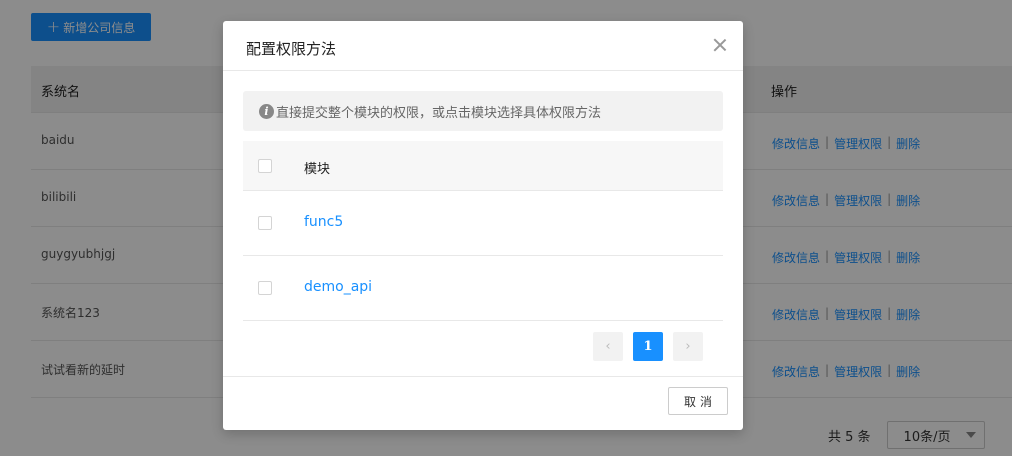 Image resolution: width=1012 pixels, height=456 pixels. What do you see at coordinates (720, 45) in the screenshot?
I see `close-icon` at bounding box center [720, 45].